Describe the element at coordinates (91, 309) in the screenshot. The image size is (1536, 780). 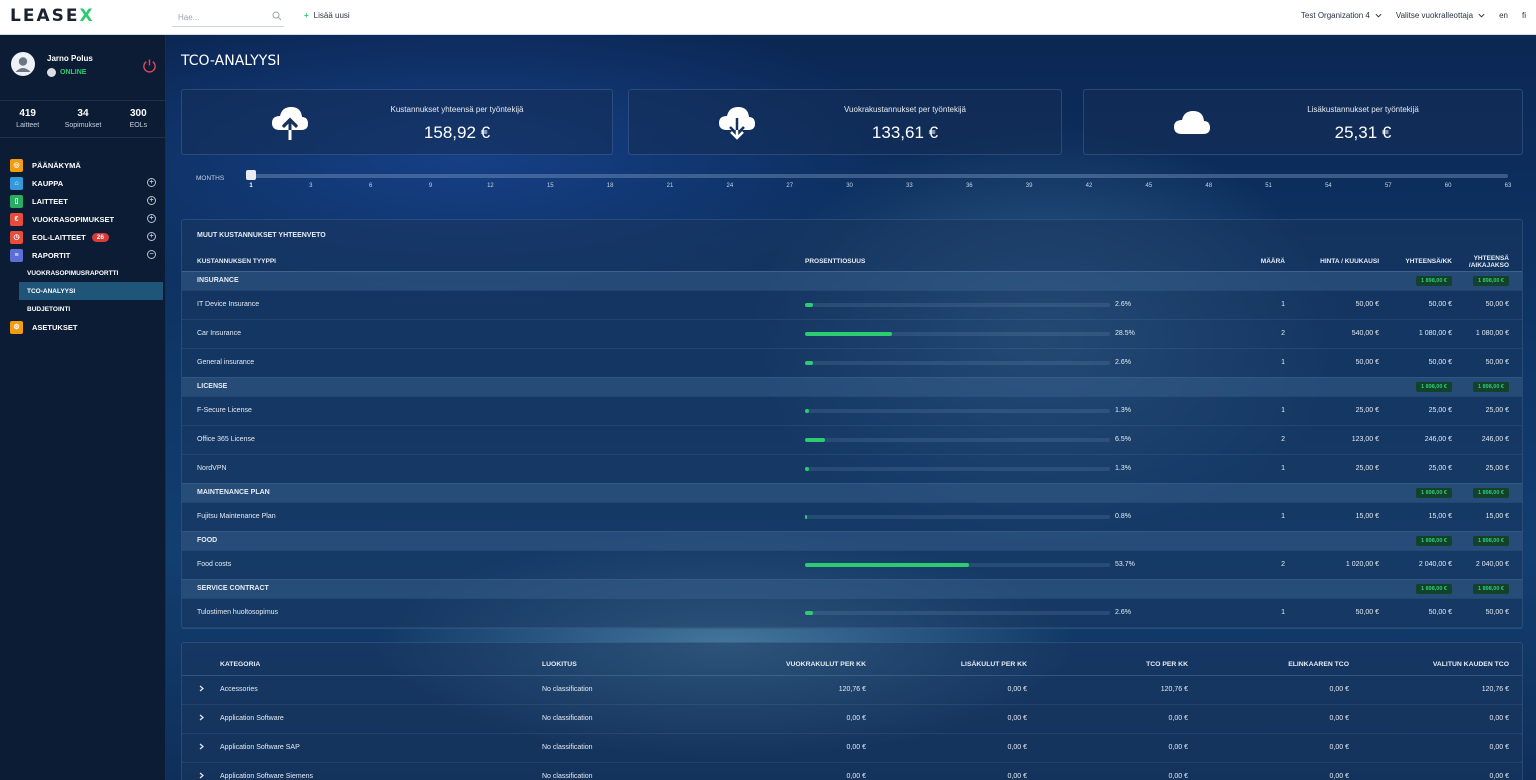
I see `sidebar-subitem-budget: BUDJETOINTI` at that location.